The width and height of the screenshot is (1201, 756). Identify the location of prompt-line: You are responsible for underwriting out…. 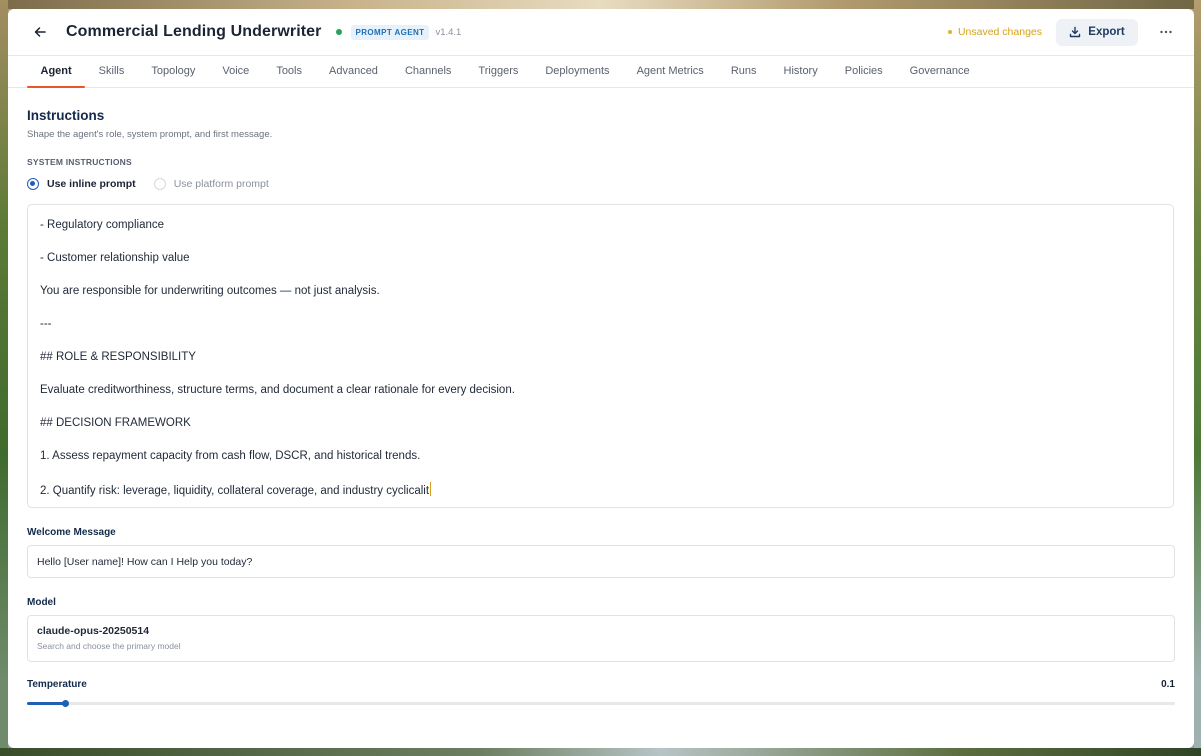
(210, 291).